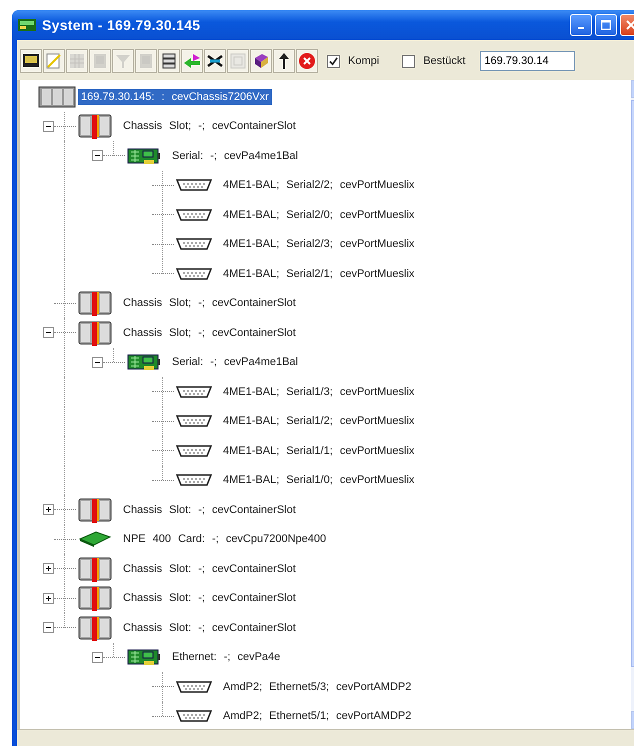  Describe the element at coordinates (319, 274) in the screenshot. I see `tree-item: 4ME1-BAL; Serial2/1; cevPortMueslix` at that location.